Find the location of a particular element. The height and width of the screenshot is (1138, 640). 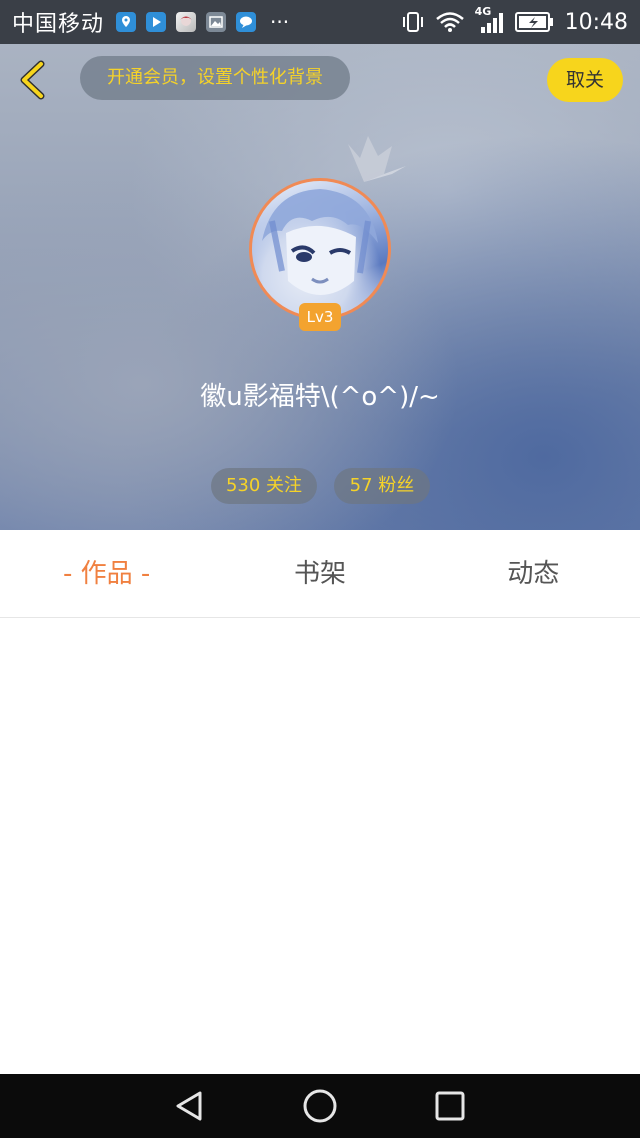

signal-icon is located at coordinates (491, 23).